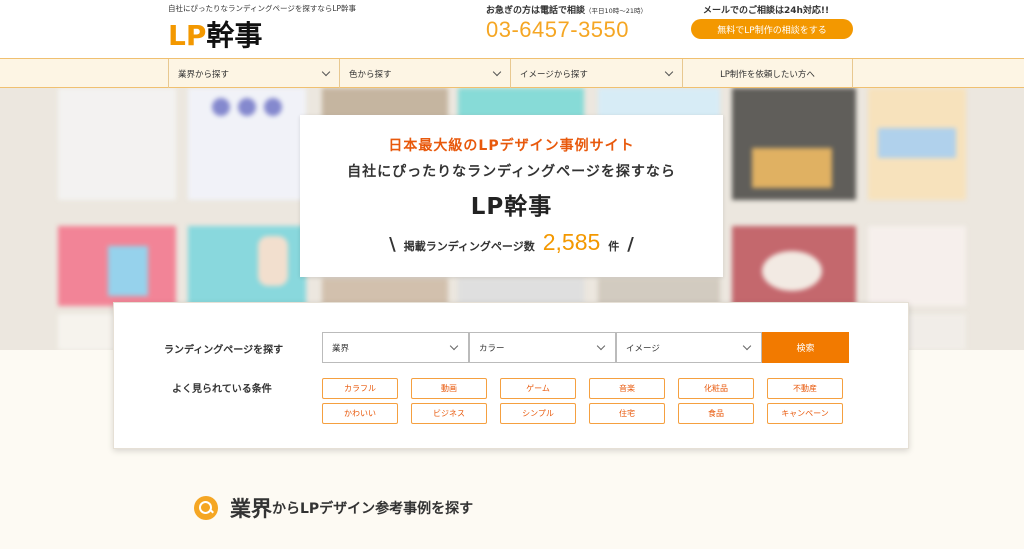 This screenshot has height=549, width=1024. I want to click on slash-left: \, so click(392, 244).